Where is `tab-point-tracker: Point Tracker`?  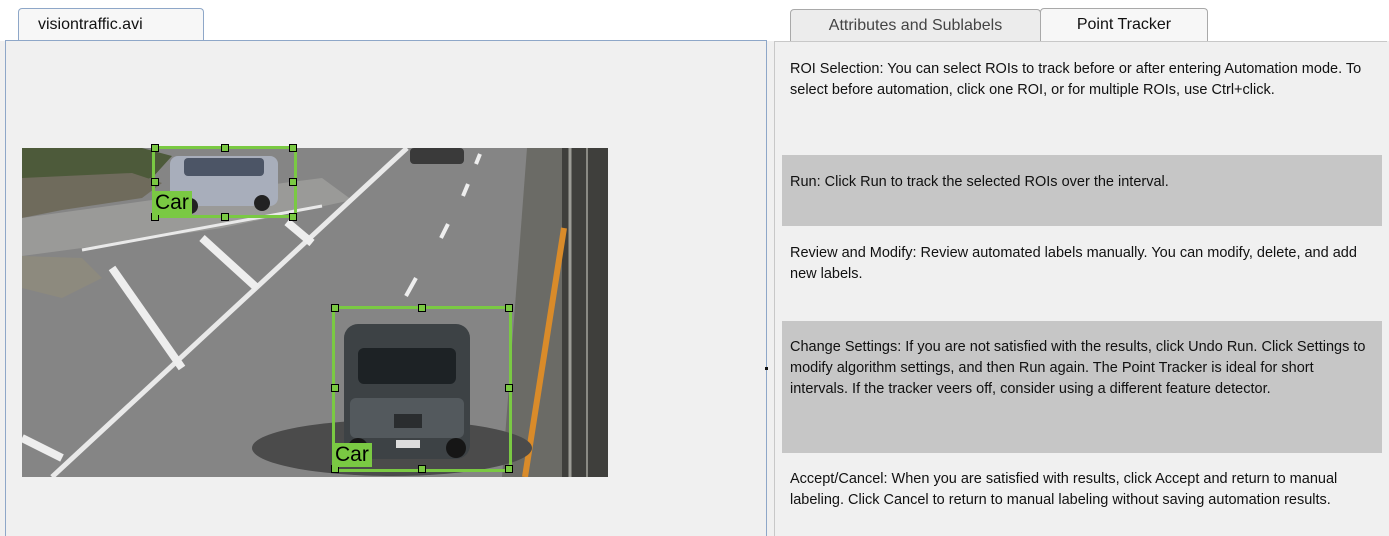
tab-point-tracker: Point Tracker is located at coordinates (1124, 25).